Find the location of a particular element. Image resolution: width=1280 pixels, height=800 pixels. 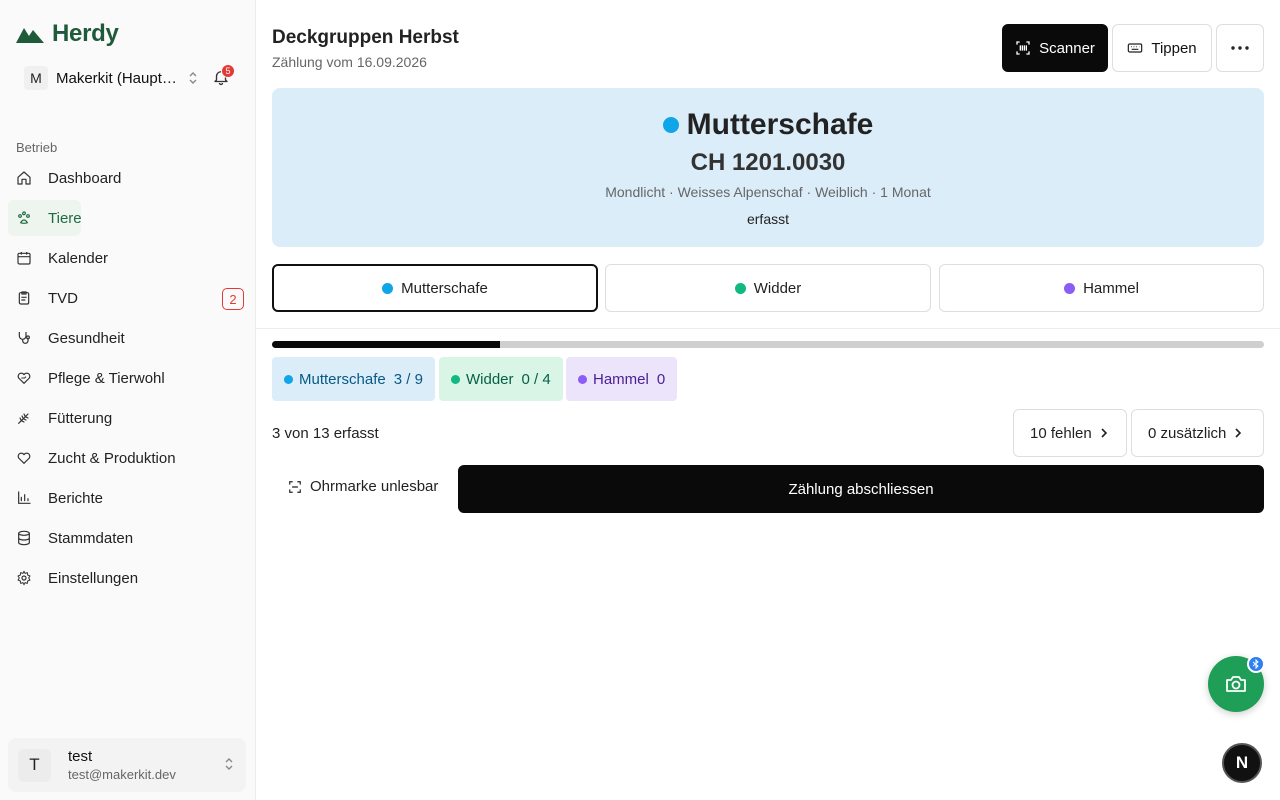

org-avatar: M is located at coordinates (36, 78).